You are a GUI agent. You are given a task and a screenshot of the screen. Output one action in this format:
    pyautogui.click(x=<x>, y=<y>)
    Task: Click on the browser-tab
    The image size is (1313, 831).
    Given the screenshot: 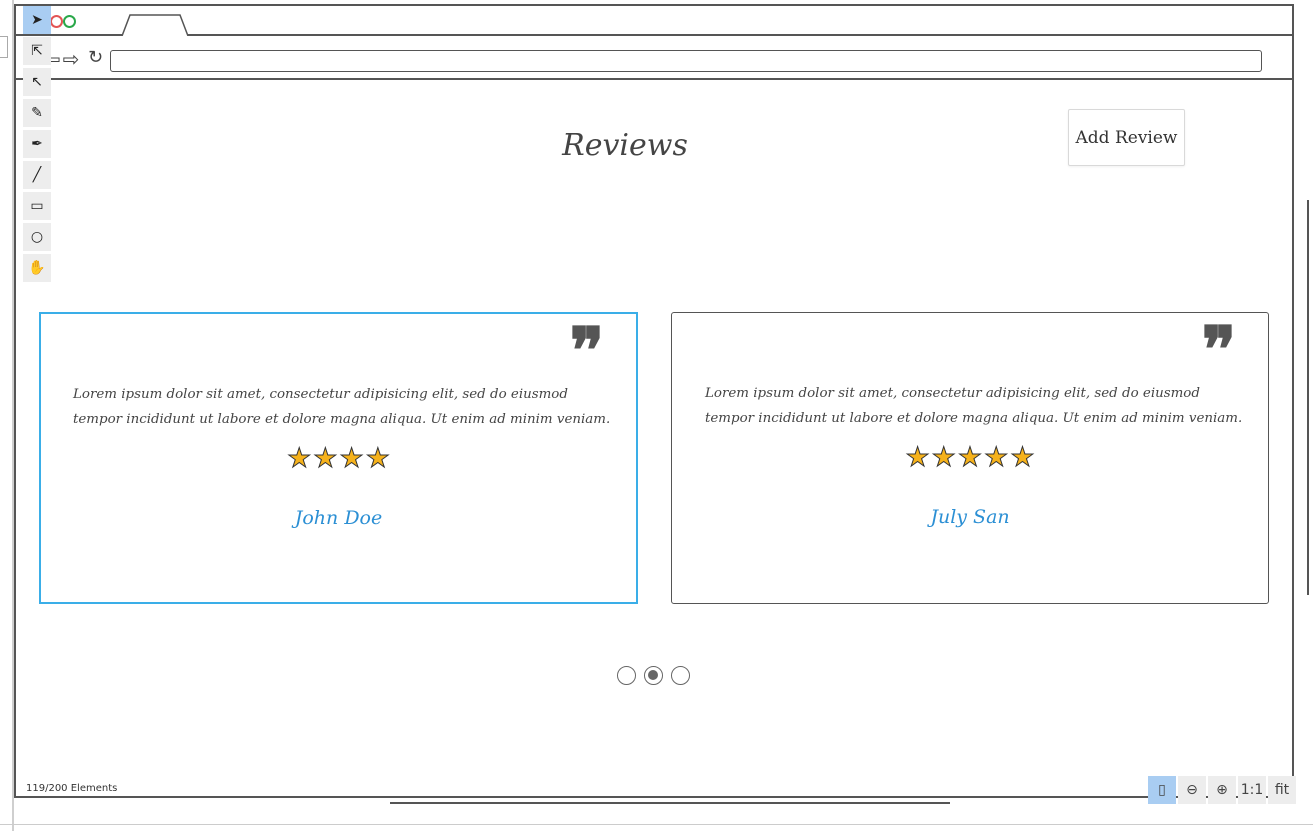 What is the action you would take?
    pyautogui.click(x=155, y=25)
    